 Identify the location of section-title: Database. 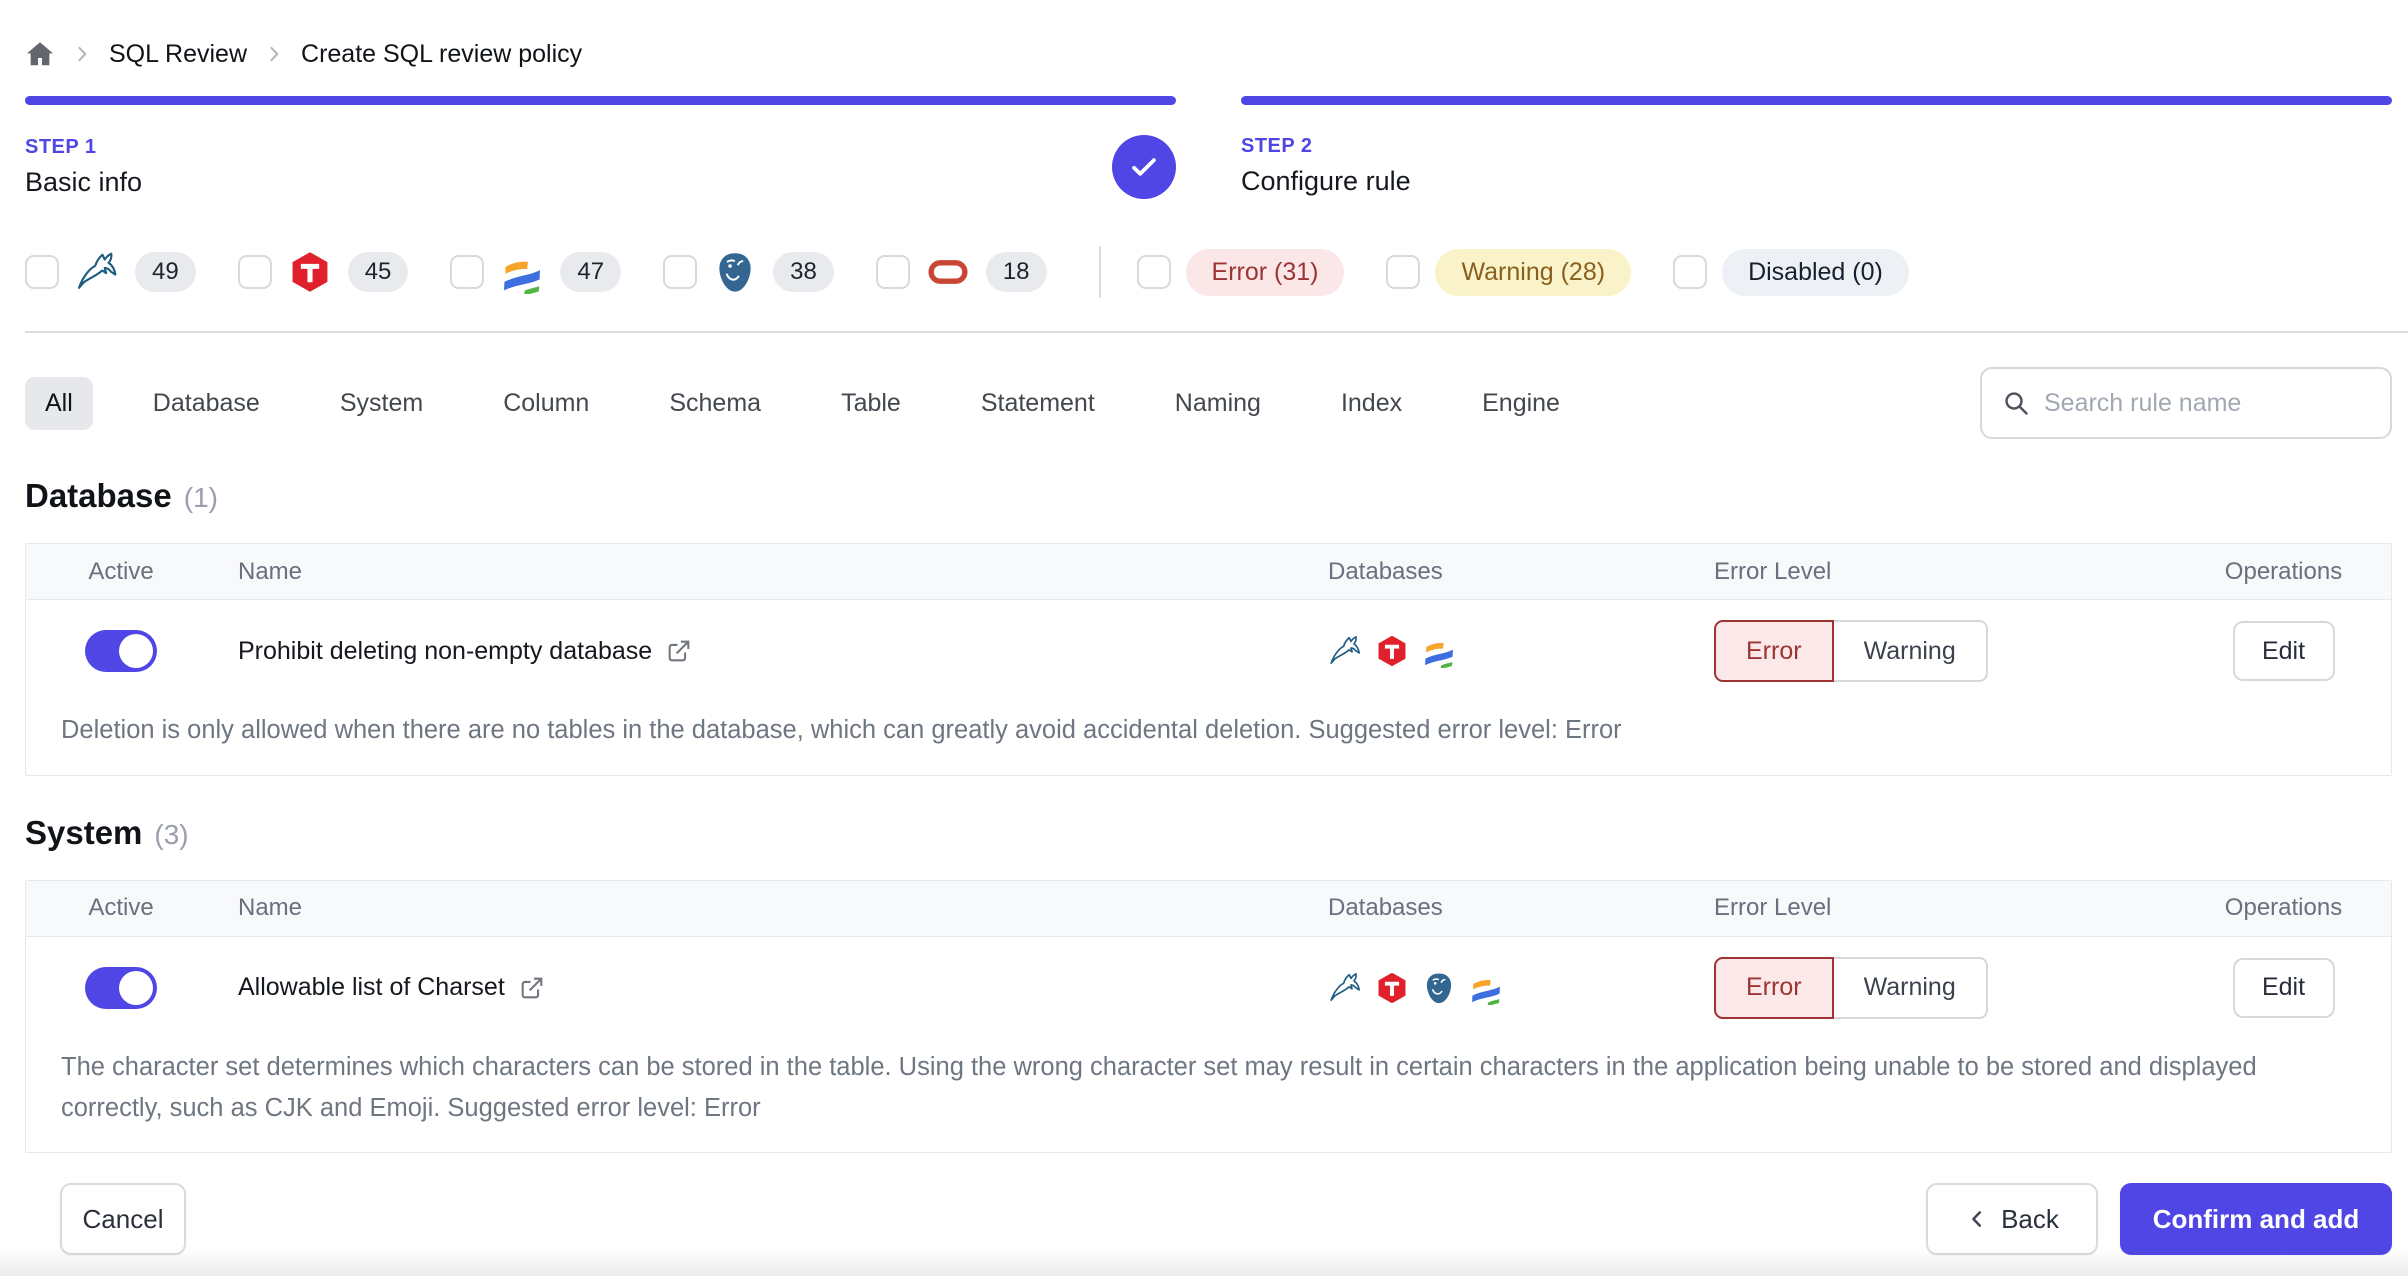
(98, 495).